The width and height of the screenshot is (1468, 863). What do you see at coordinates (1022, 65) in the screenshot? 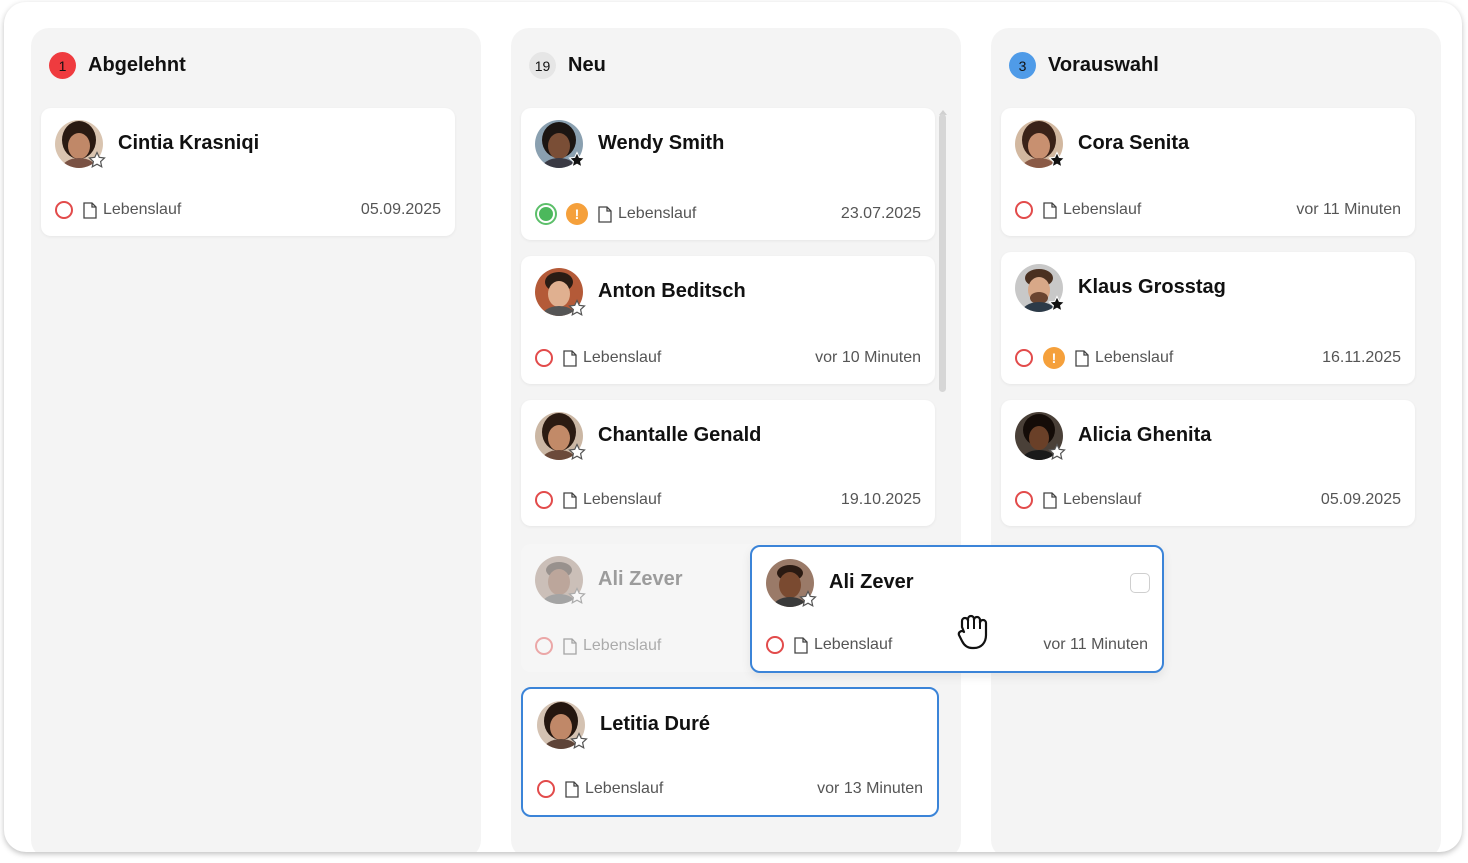
I see `count-badge: 3` at bounding box center [1022, 65].